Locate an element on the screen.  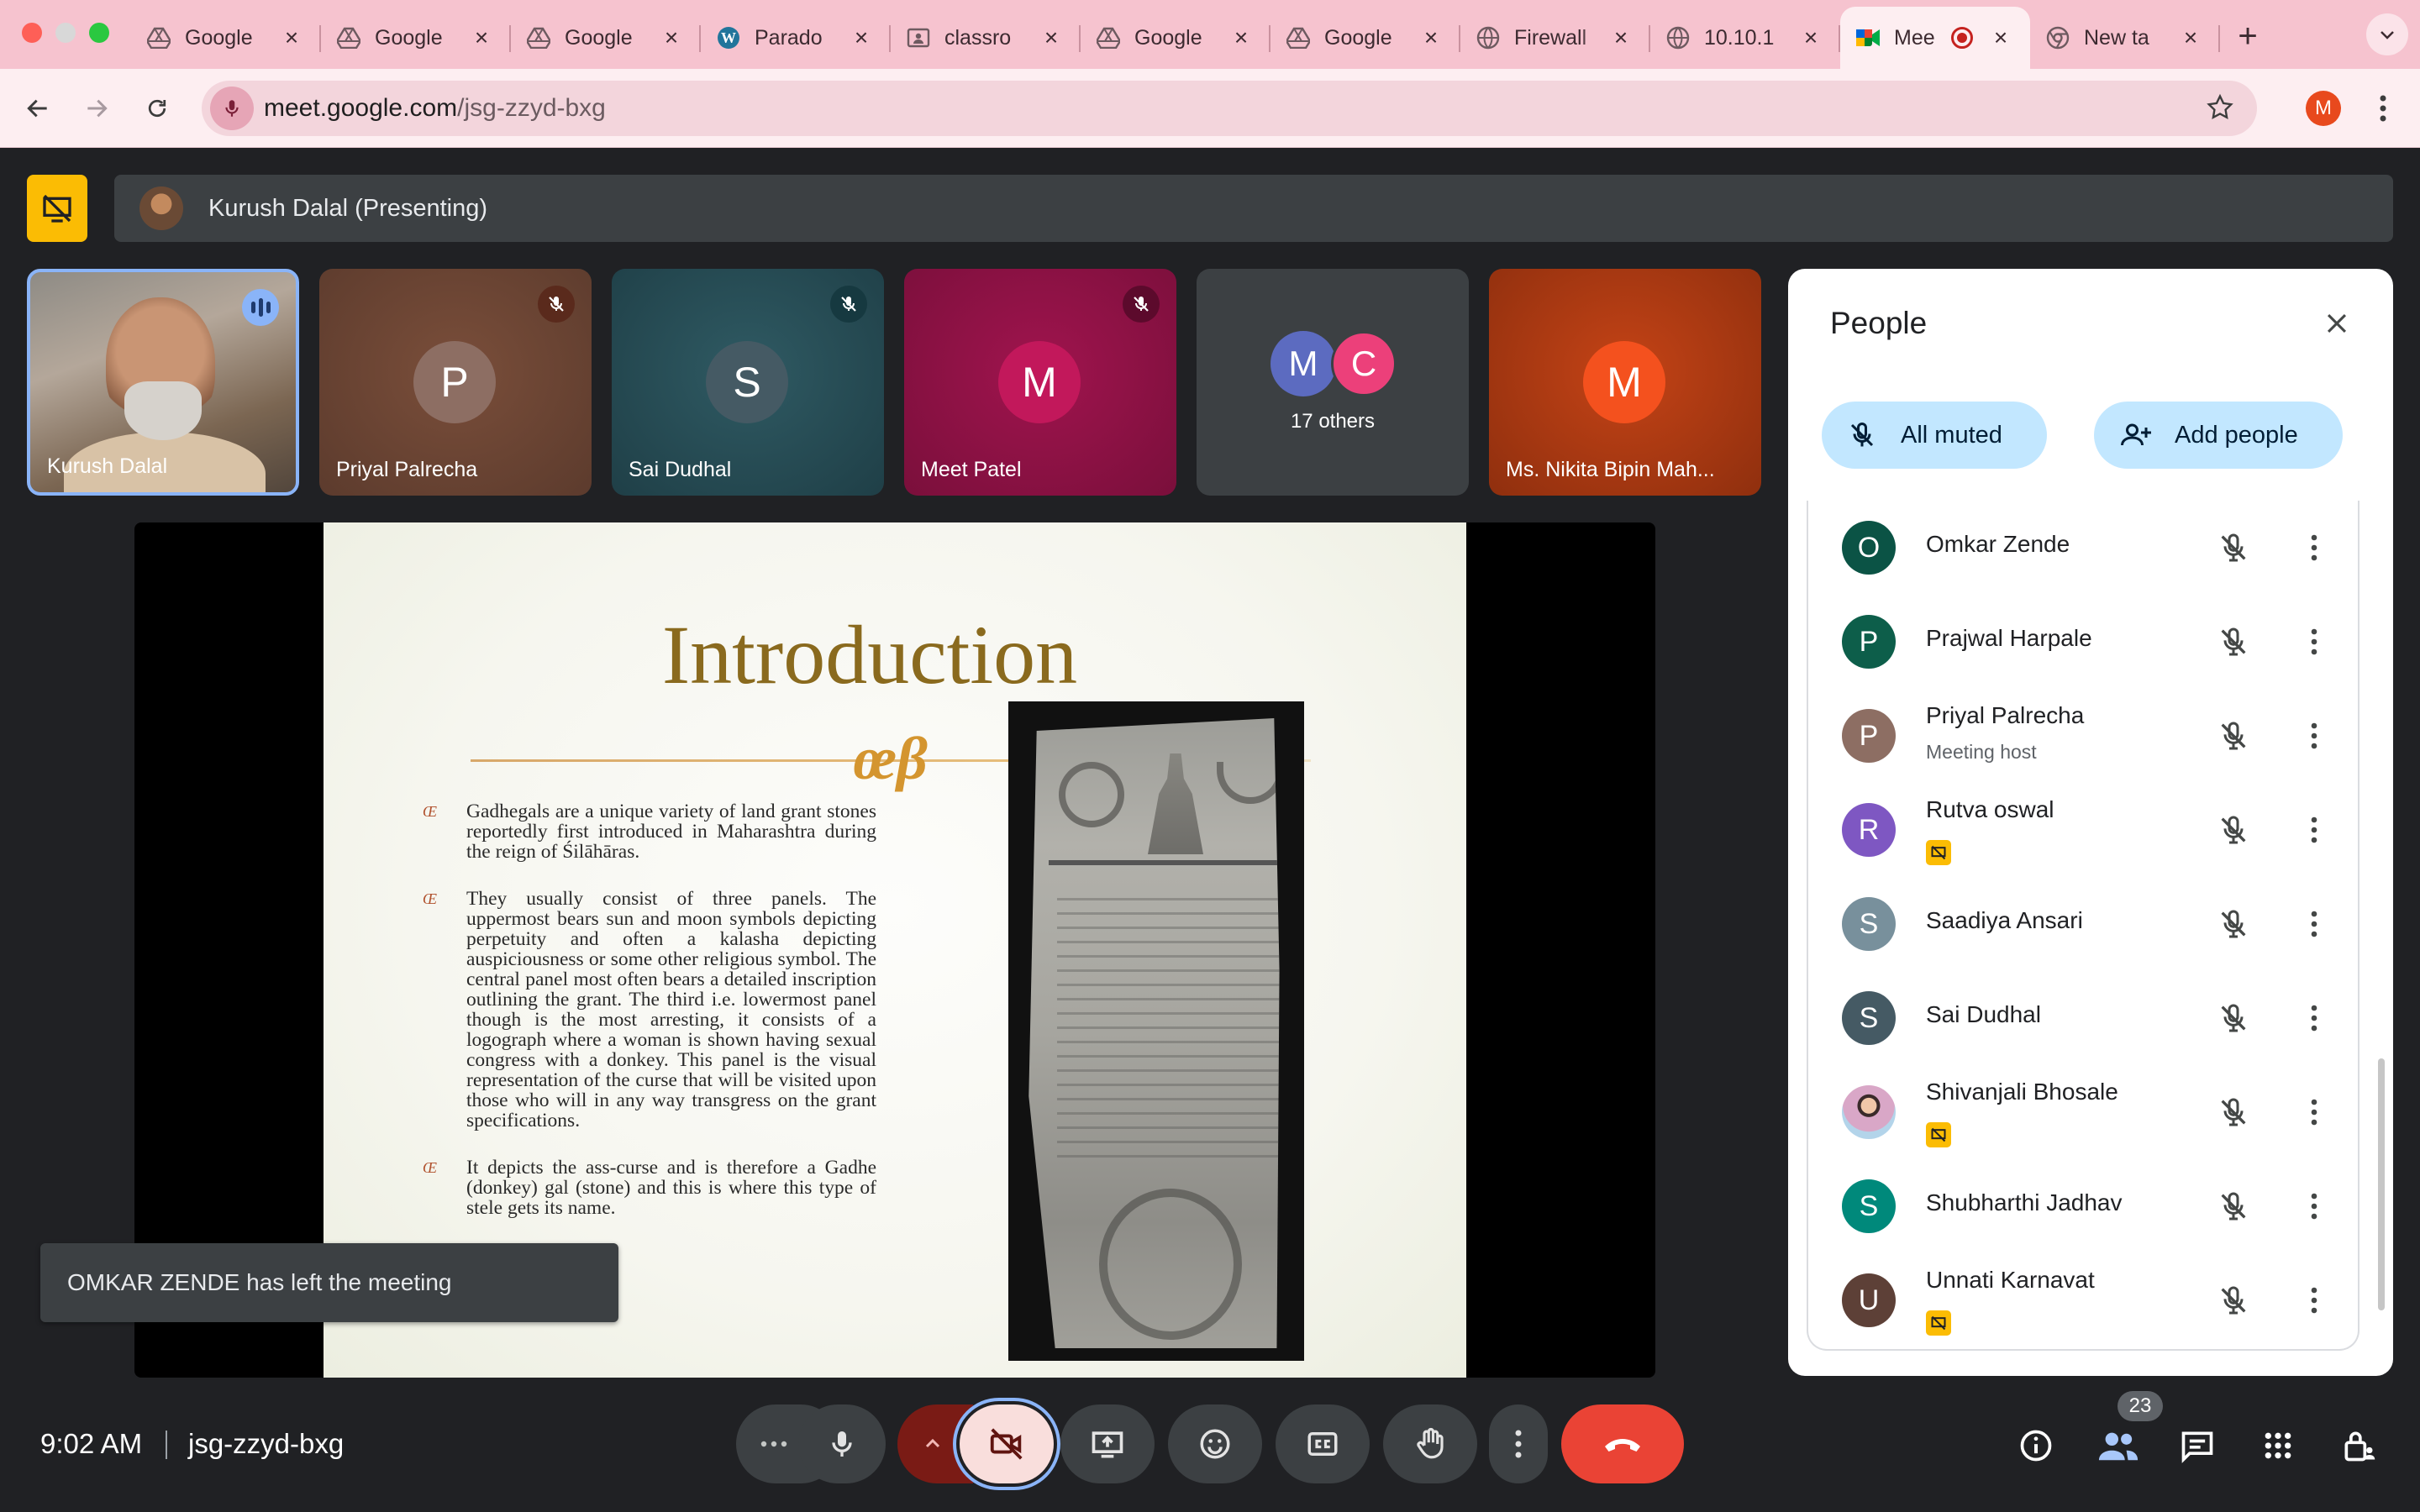
profile-avatar: M is located at coordinates (2324, 108).